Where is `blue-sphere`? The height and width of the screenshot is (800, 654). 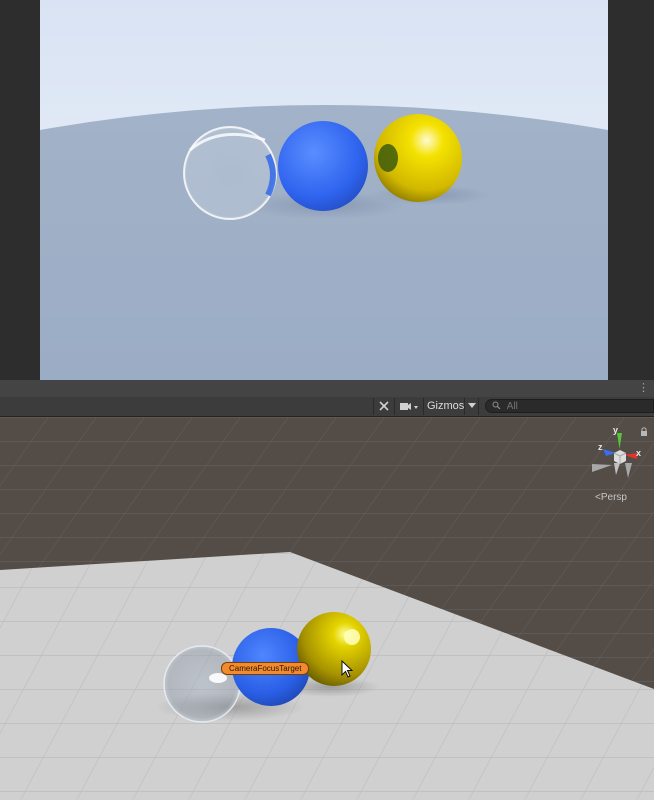 blue-sphere is located at coordinates (323, 166).